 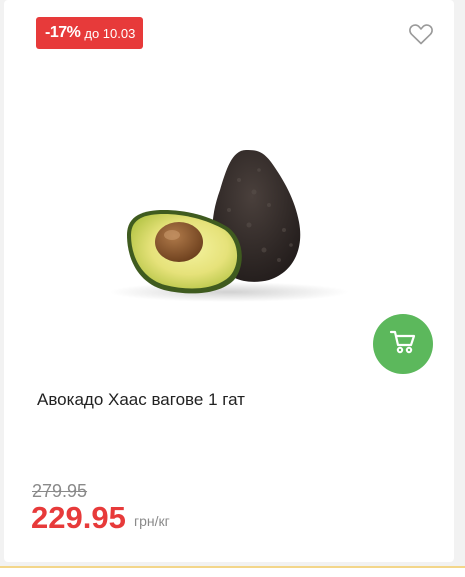 I want to click on discount-badge: -17% до 10.03, so click(x=90, y=33).